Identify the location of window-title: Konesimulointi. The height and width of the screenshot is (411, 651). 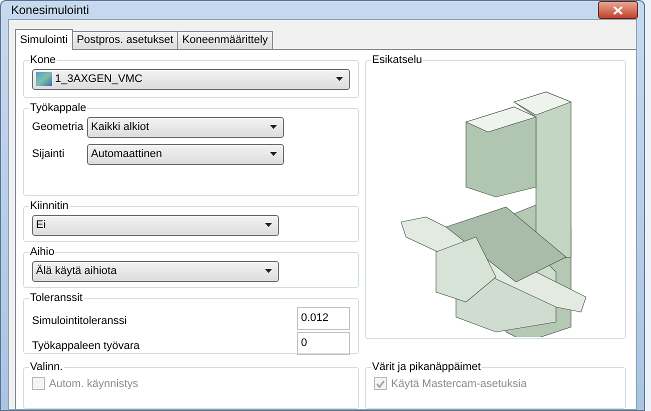
(50, 10).